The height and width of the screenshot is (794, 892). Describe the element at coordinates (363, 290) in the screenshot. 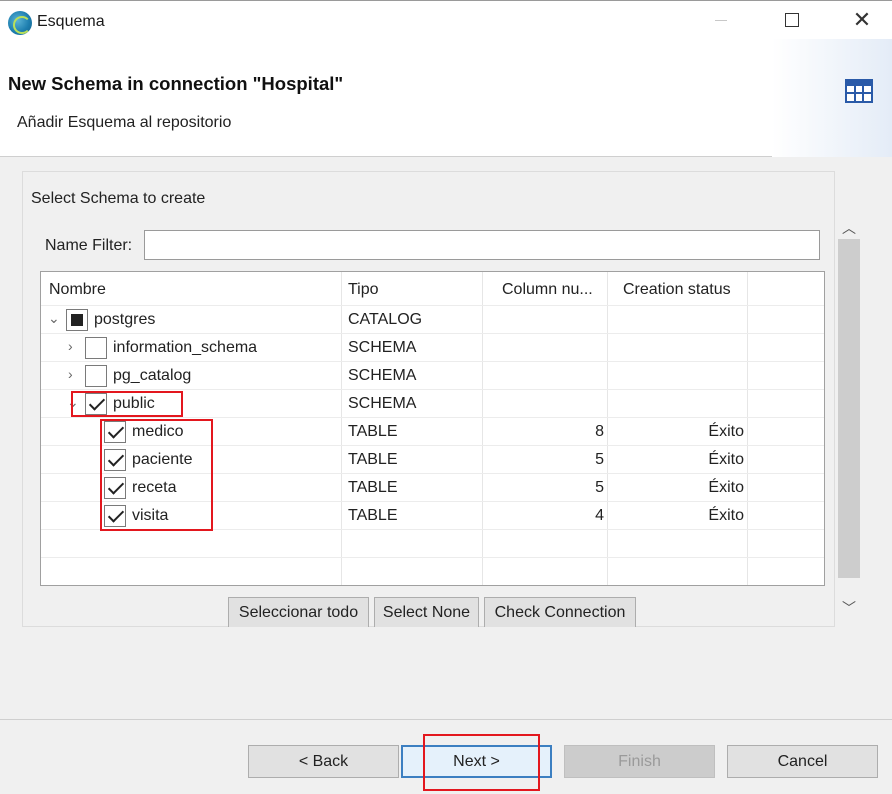

I see `column-header-tipo: Tipo` at that location.